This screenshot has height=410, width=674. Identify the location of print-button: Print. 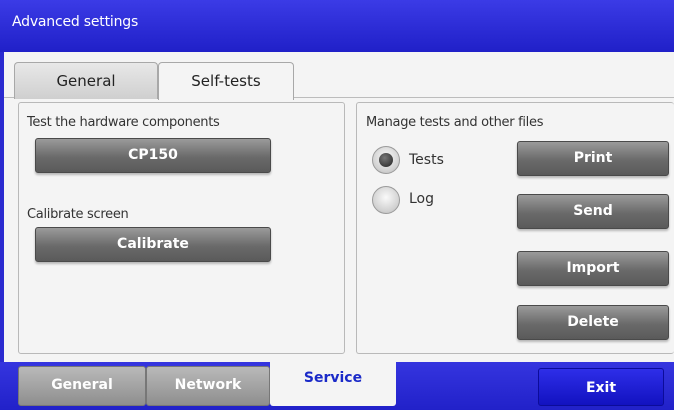
(593, 158).